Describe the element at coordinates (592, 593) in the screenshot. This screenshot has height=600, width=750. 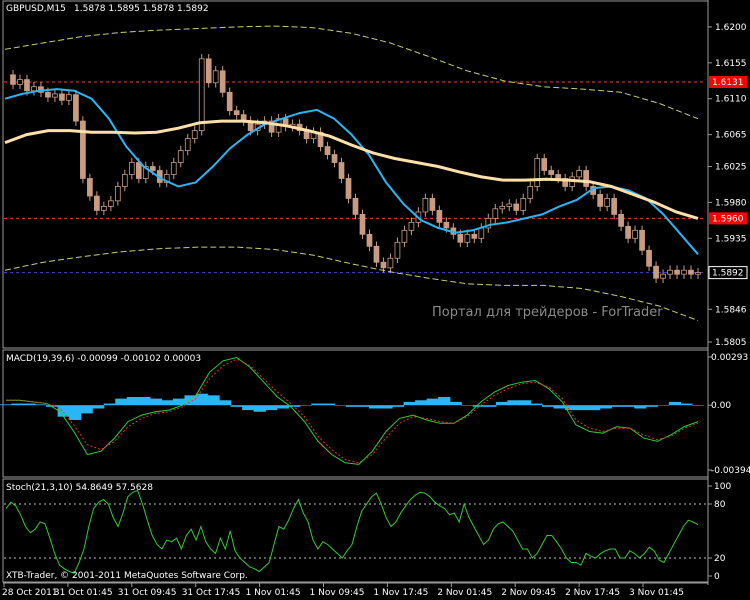
I see `time-tick-label: 2 Nov 17:45` at that location.